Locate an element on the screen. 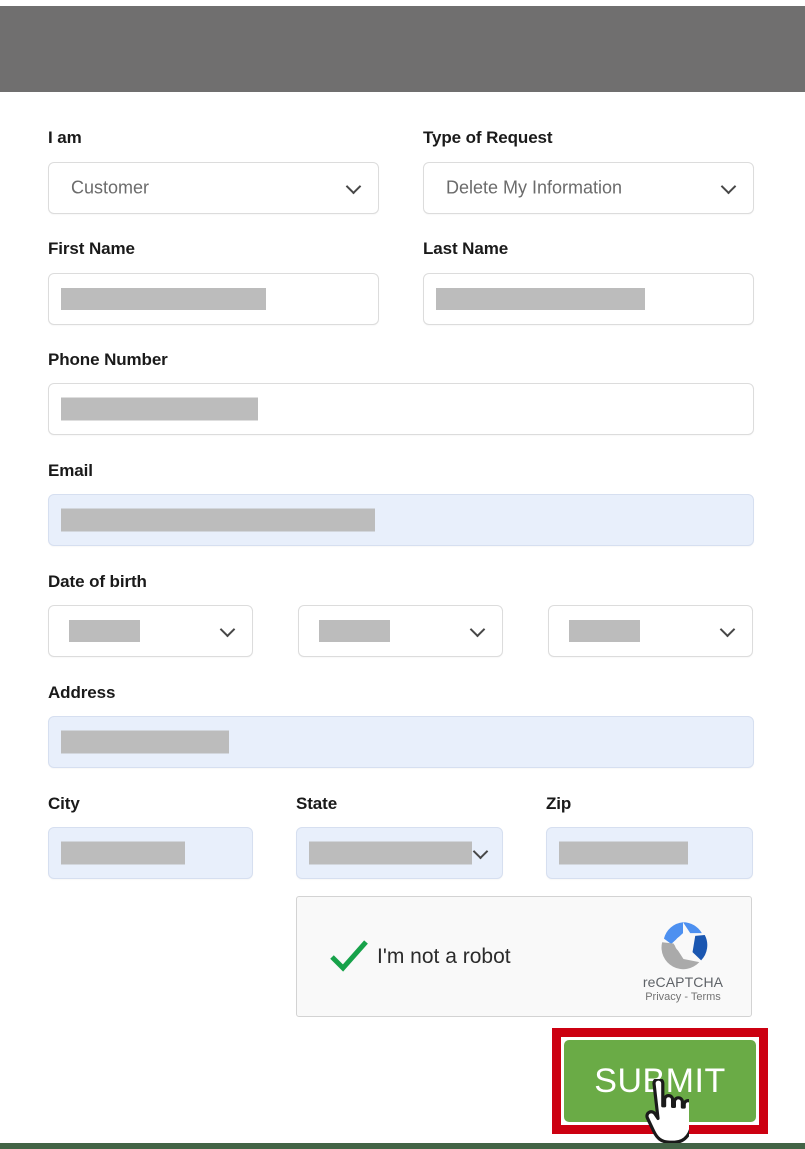 This screenshot has width=805, height=1149. recaptcha-privacy-terms: Privacy - Terms is located at coordinates (683, 997).